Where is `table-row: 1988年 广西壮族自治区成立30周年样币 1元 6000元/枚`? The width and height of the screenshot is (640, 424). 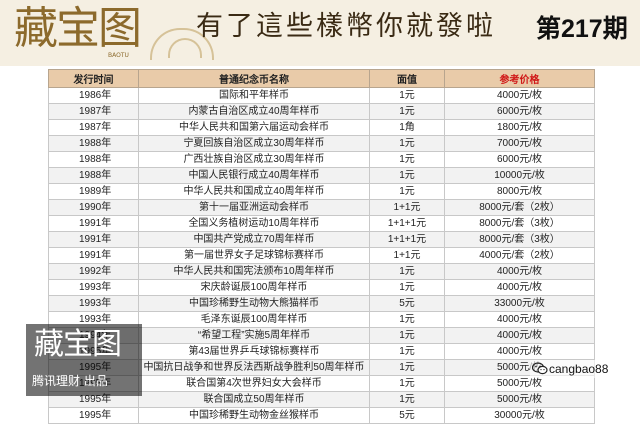 table-row: 1988年 广西壮族自治区成立30周年样币 1元 6000元/枚 is located at coordinates (321, 159).